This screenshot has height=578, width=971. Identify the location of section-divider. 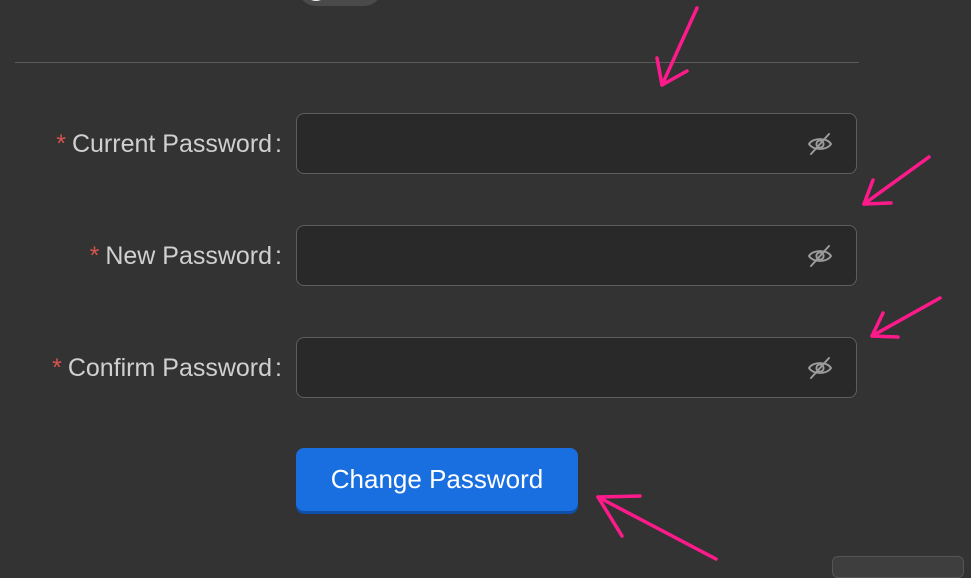
(437, 62).